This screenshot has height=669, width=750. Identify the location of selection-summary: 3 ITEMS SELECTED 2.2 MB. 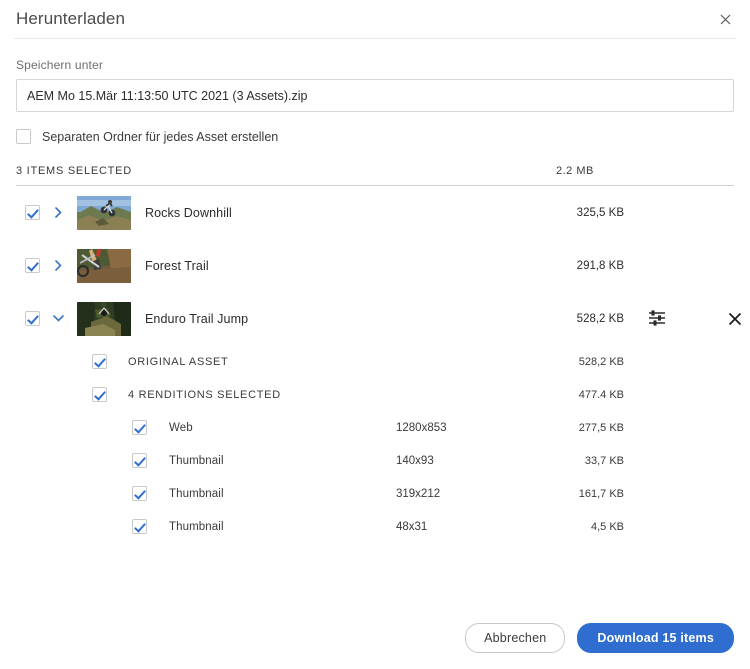
(375, 175).